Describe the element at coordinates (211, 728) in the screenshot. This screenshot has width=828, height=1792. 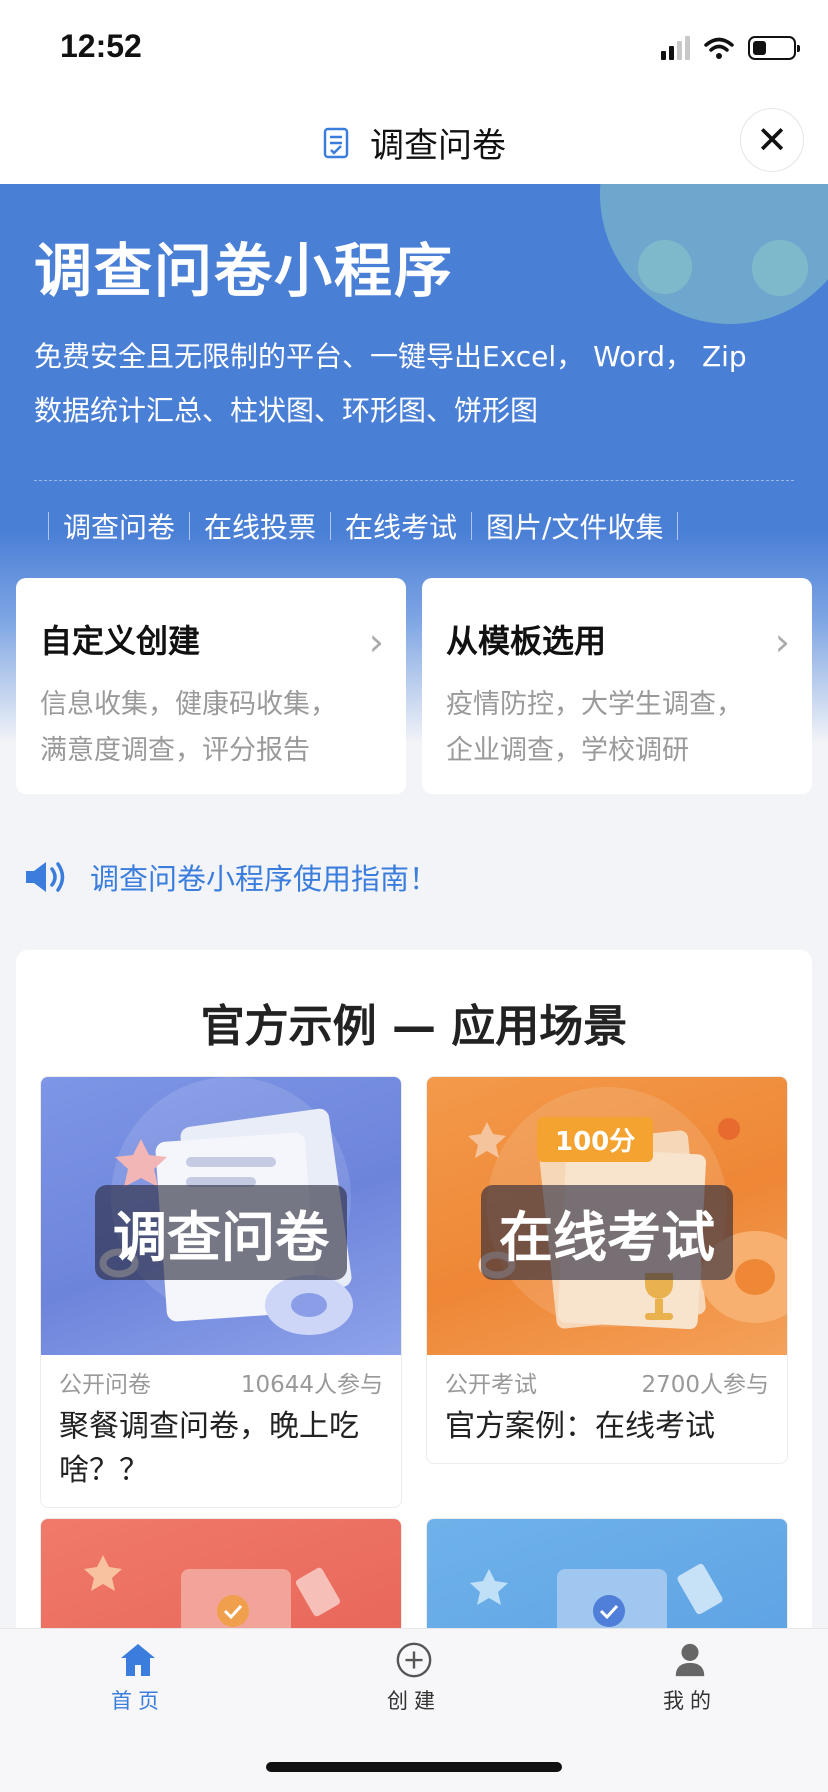
I see `card-description: 信息收集，健康码收集， 满意度调查，评分报告` at that location.